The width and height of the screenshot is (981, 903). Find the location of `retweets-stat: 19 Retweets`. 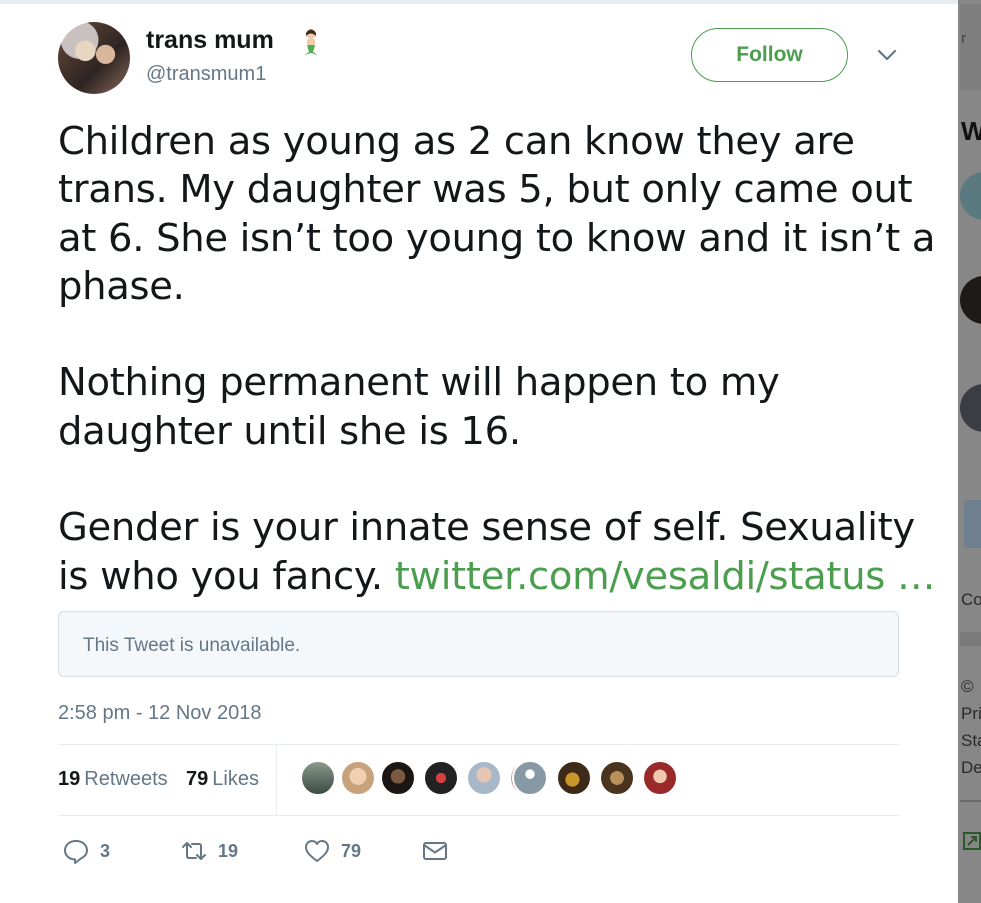

retweets-stat: 19 Retweets is located at coordinates (113, 779).